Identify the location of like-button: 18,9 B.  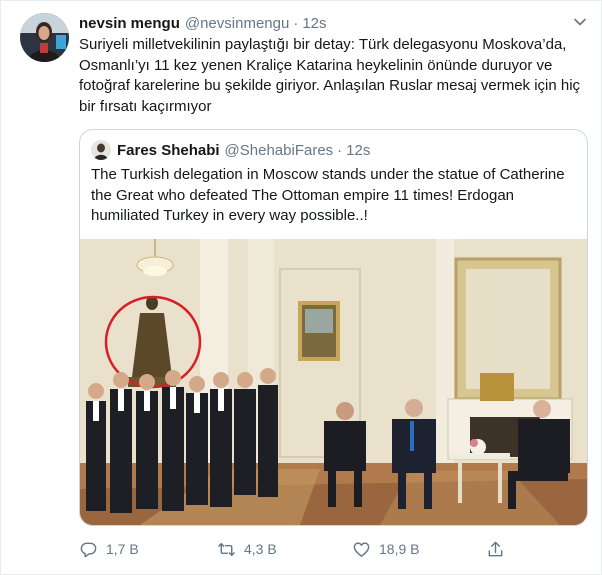
(385, 549).